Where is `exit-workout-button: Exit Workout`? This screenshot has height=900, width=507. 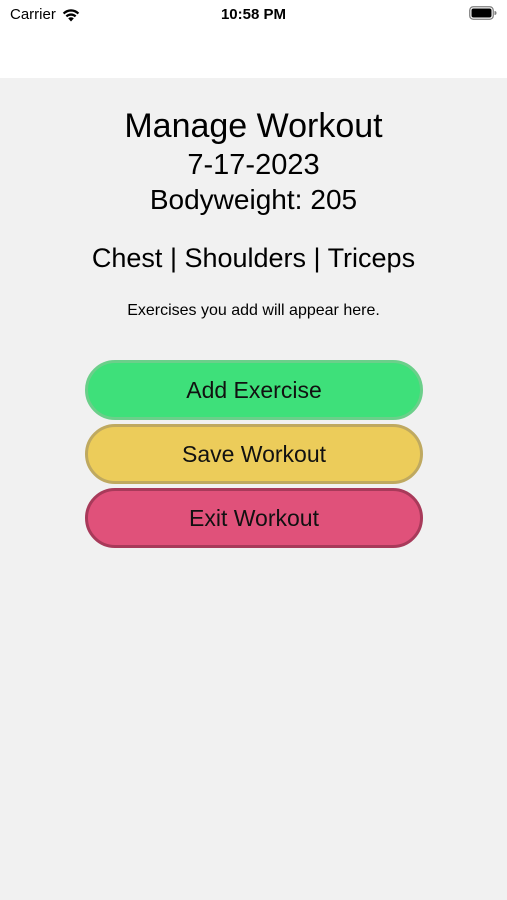 exit-workout-button: Exit Workout is located at coordinates (254, 518).